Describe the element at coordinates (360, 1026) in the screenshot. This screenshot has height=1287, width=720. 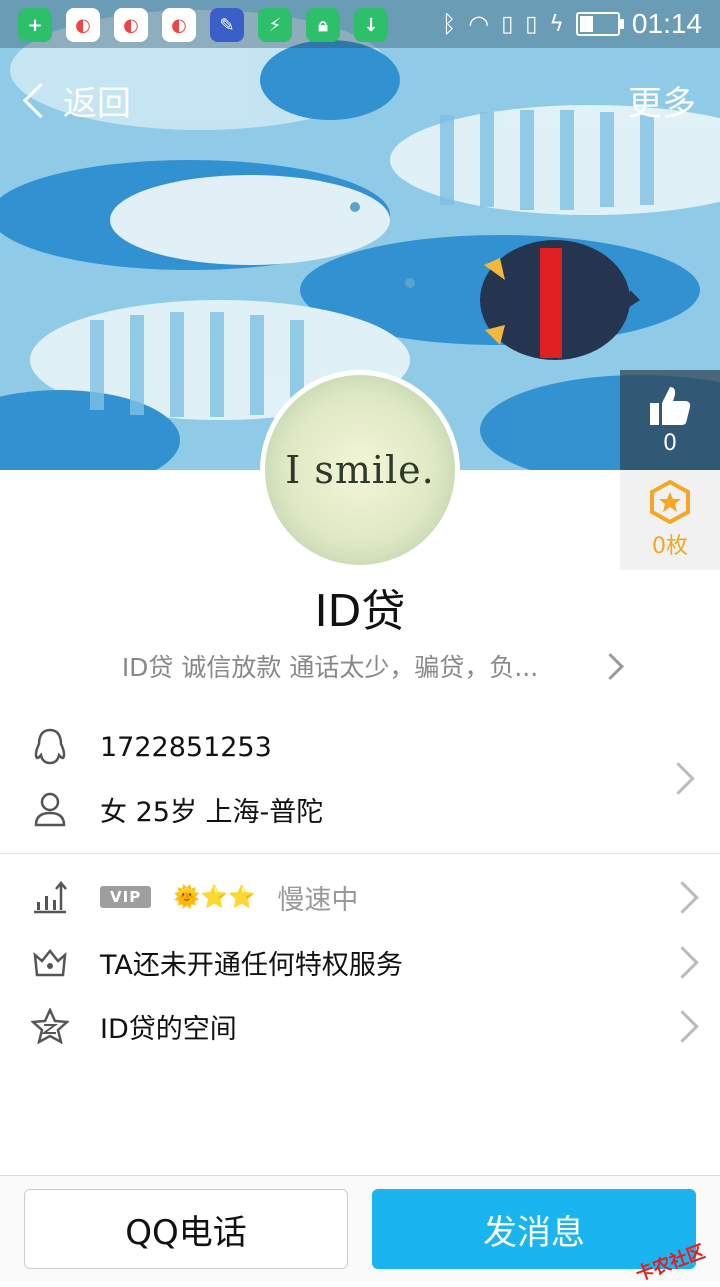
I see `space-row: ID贷的空间` at that location.